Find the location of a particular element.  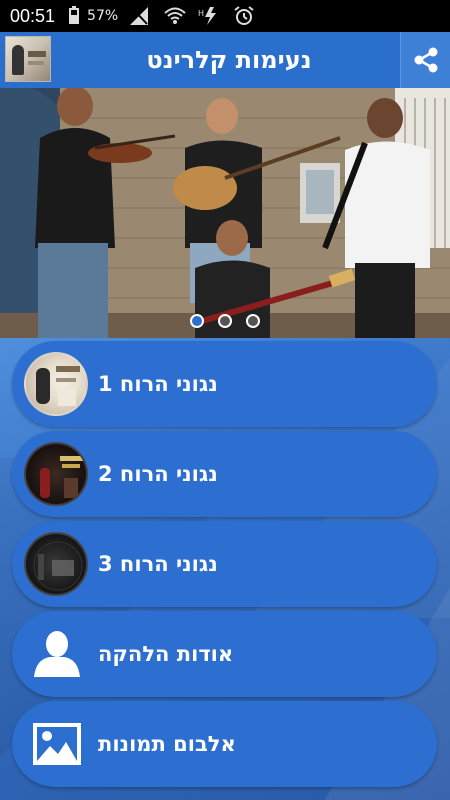

menu-item-label: נגוני הרוח 3 is located at coordinates (158, 564).